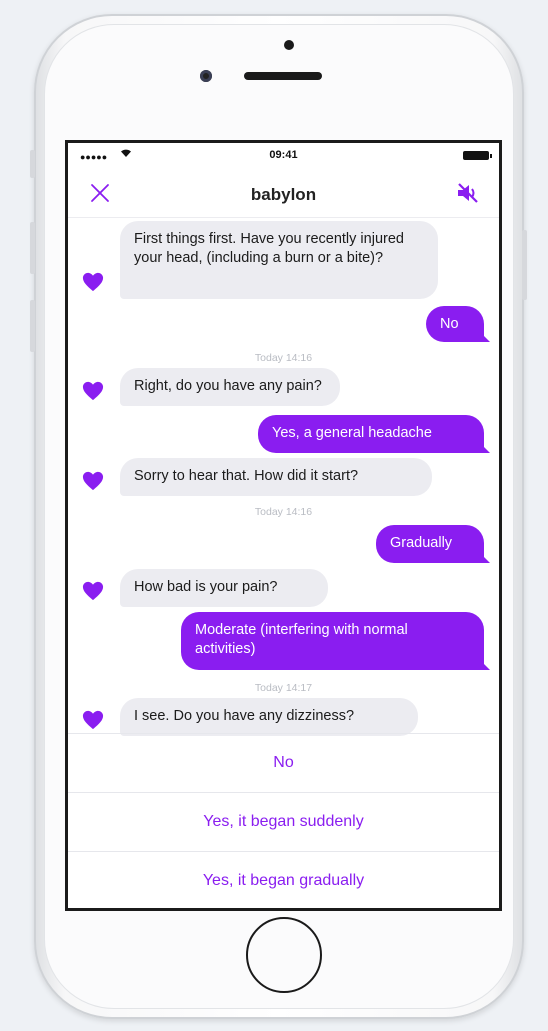  I want to click on user-message: No, so click(458, 324).